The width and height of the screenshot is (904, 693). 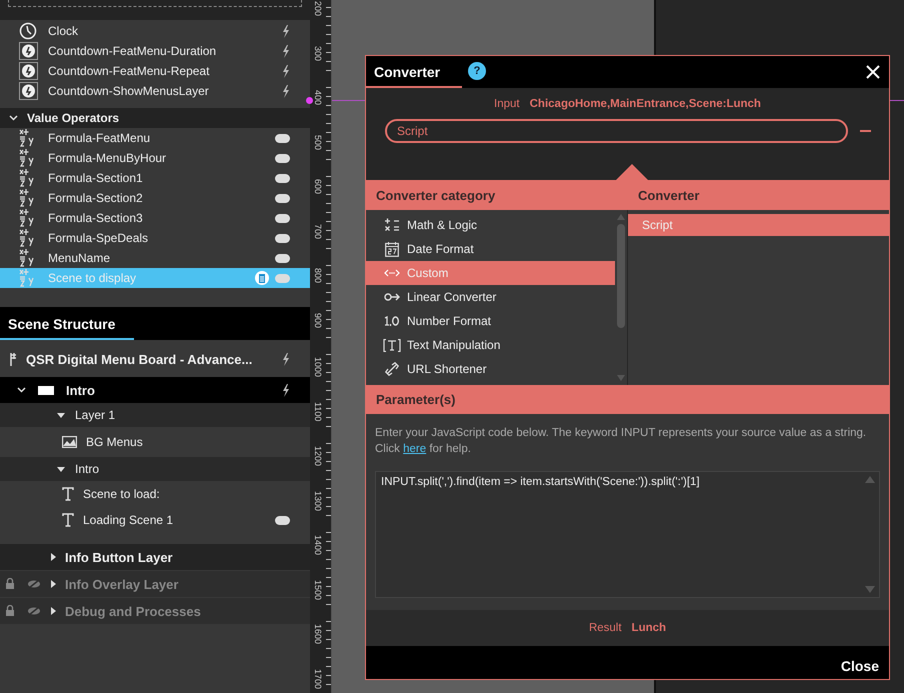 I want to click on variable-name: Clock, so click(x=160, y=31).